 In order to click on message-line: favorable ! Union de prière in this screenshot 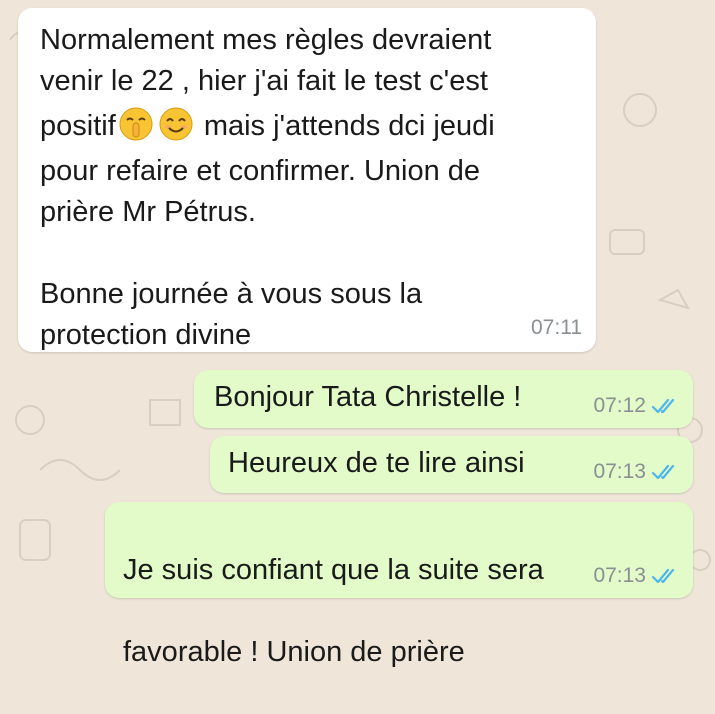, I will do `click(294, 652)`.